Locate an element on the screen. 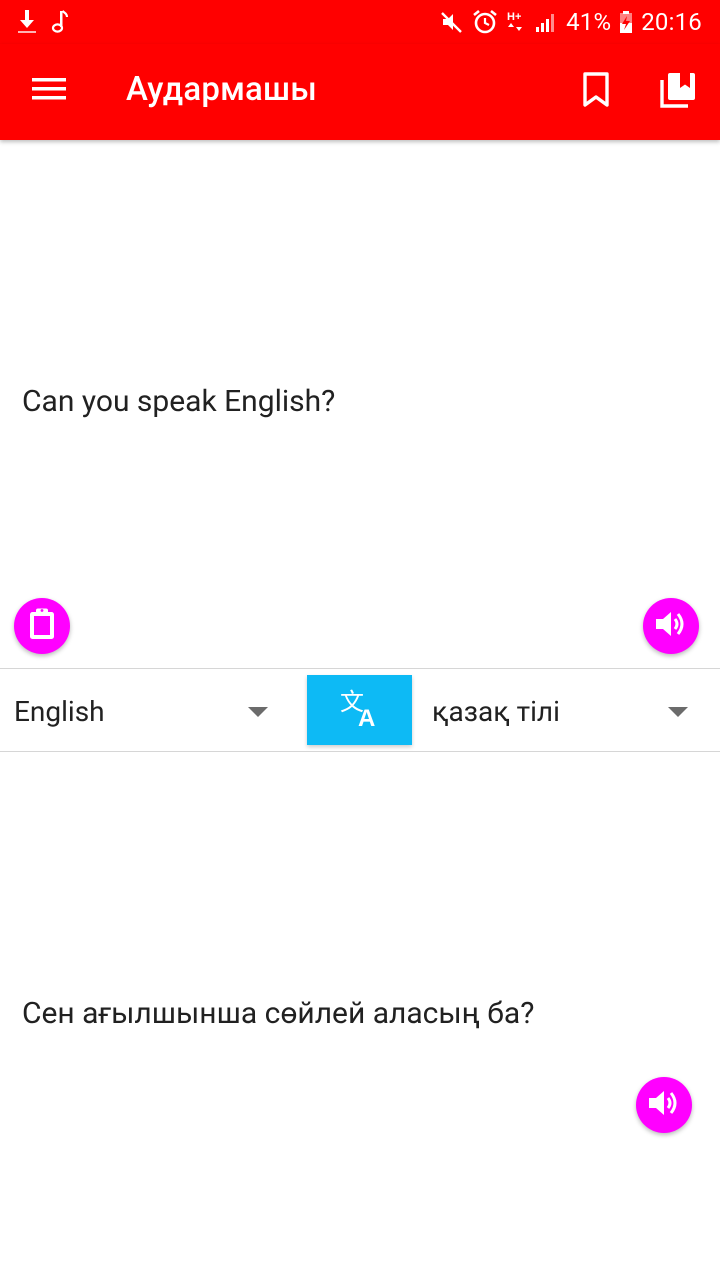 The image size is (720, 1280). translated-text: Сен ағылшынша сөйлей аласың ба? is located at coordinates (278, 1013).